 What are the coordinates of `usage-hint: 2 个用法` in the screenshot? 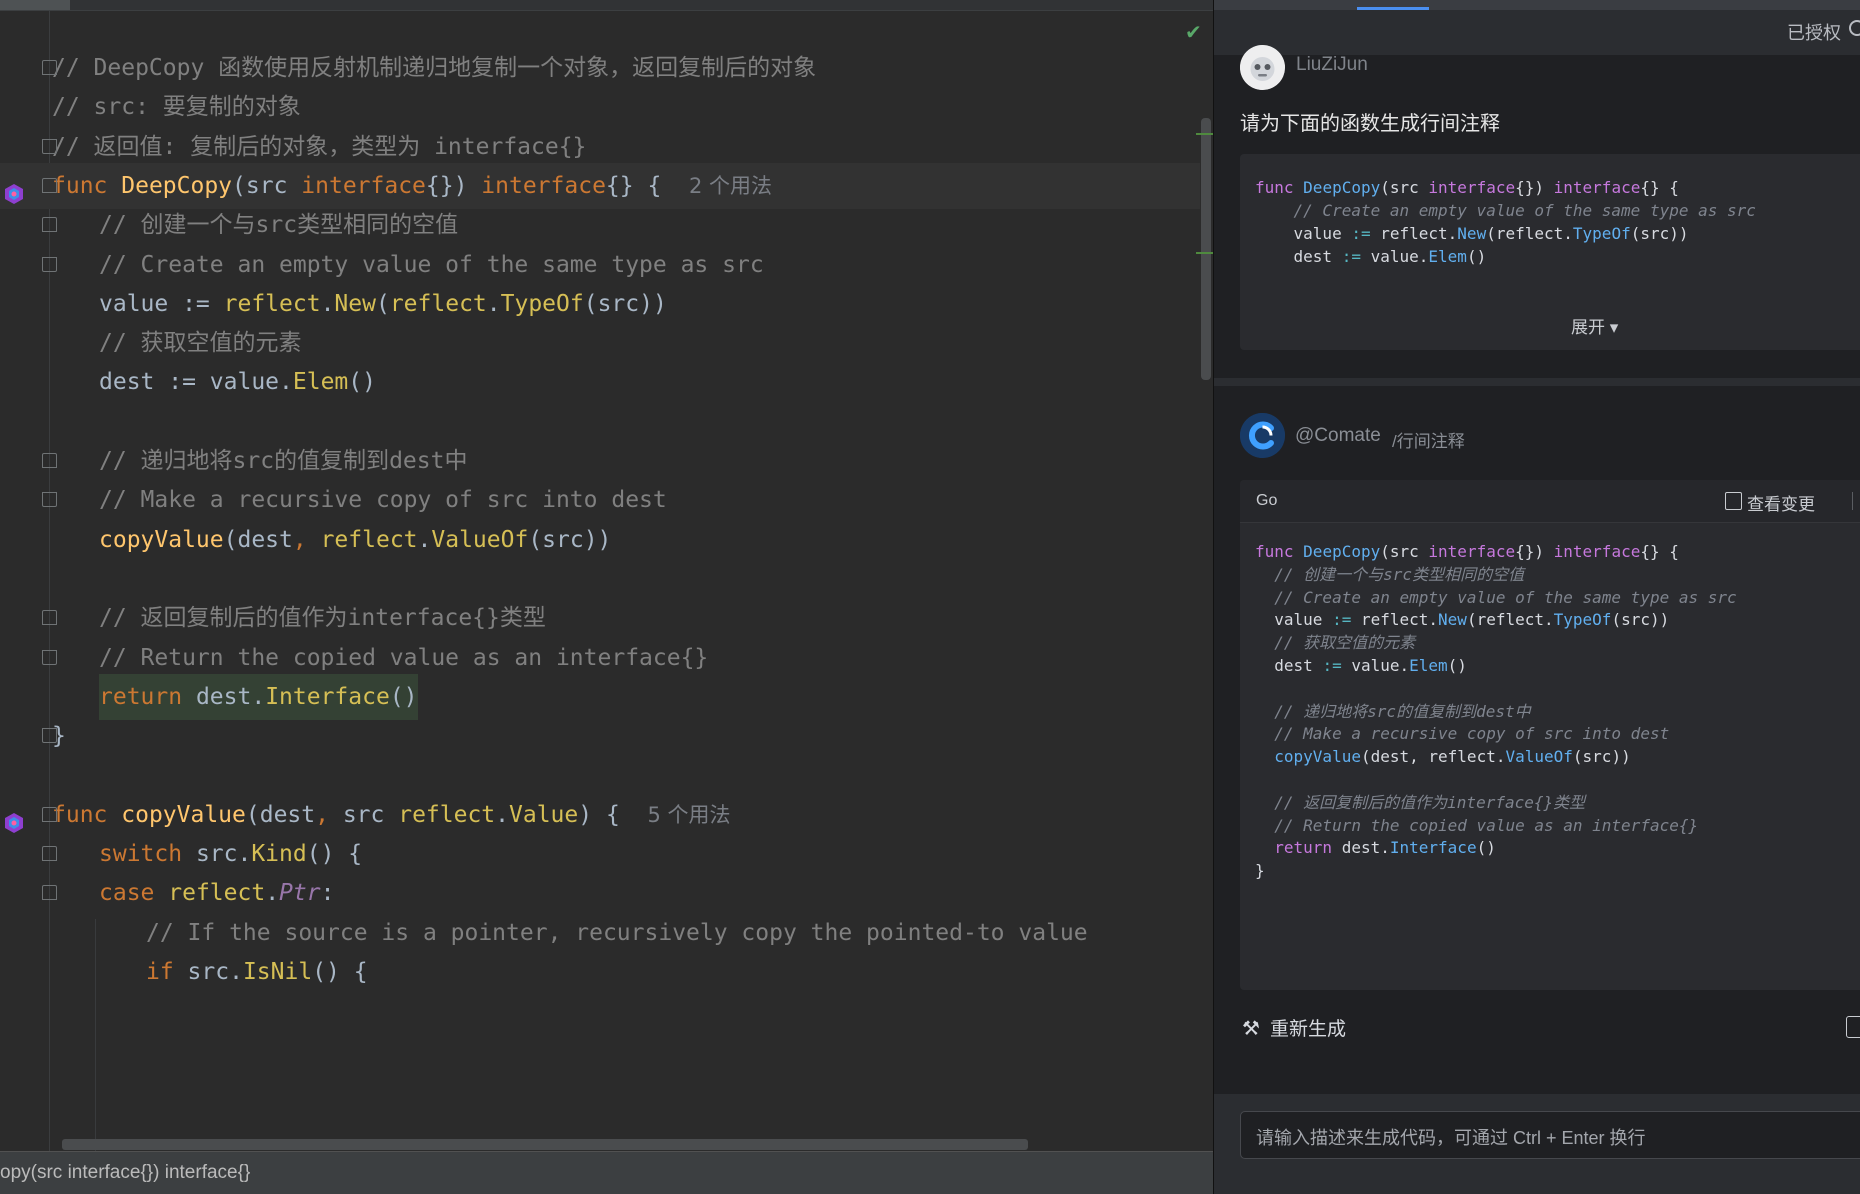 It's located at (730, 186).